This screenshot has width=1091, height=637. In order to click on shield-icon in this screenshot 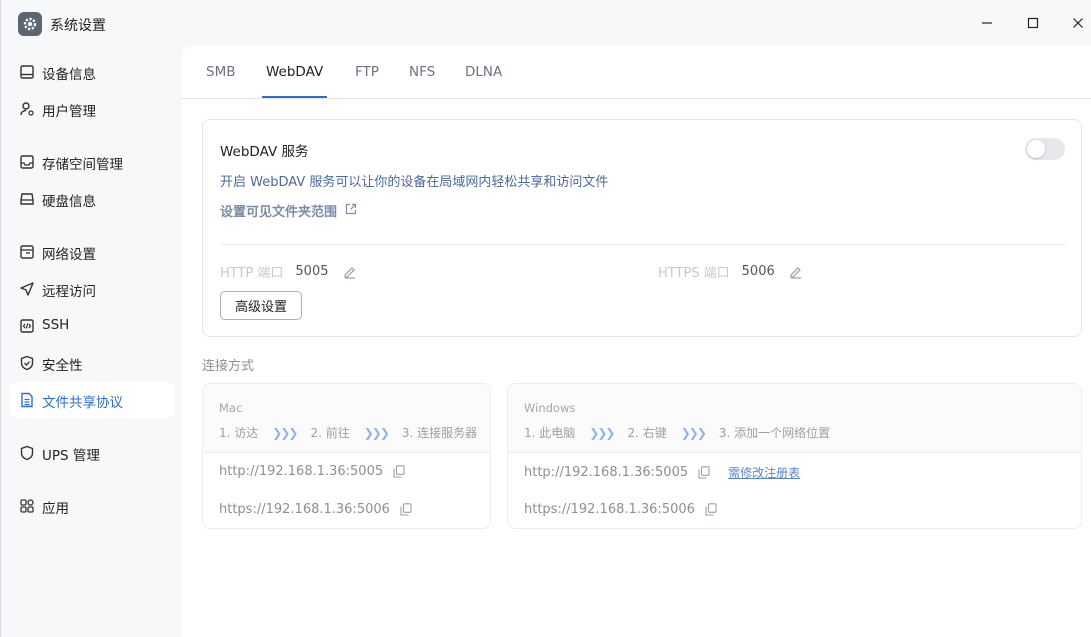, I will do `click(27, 363)`.